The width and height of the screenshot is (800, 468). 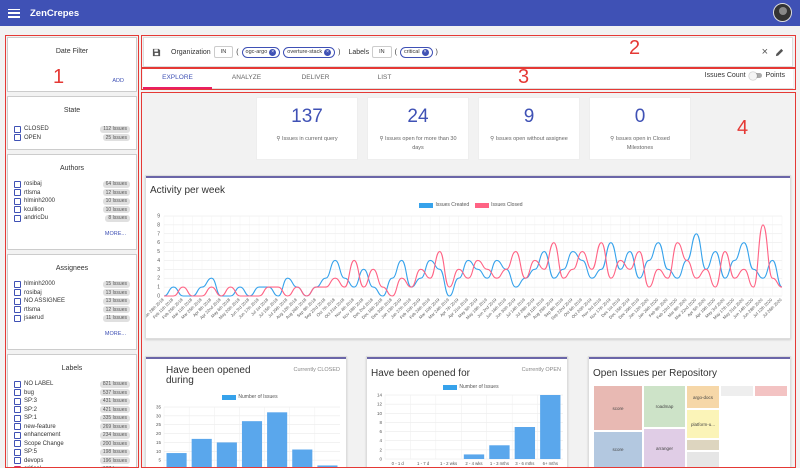 What do you see at coordinates (782, 12) in the screenshot?
I see `avatar` at bounding box center [782, 12].